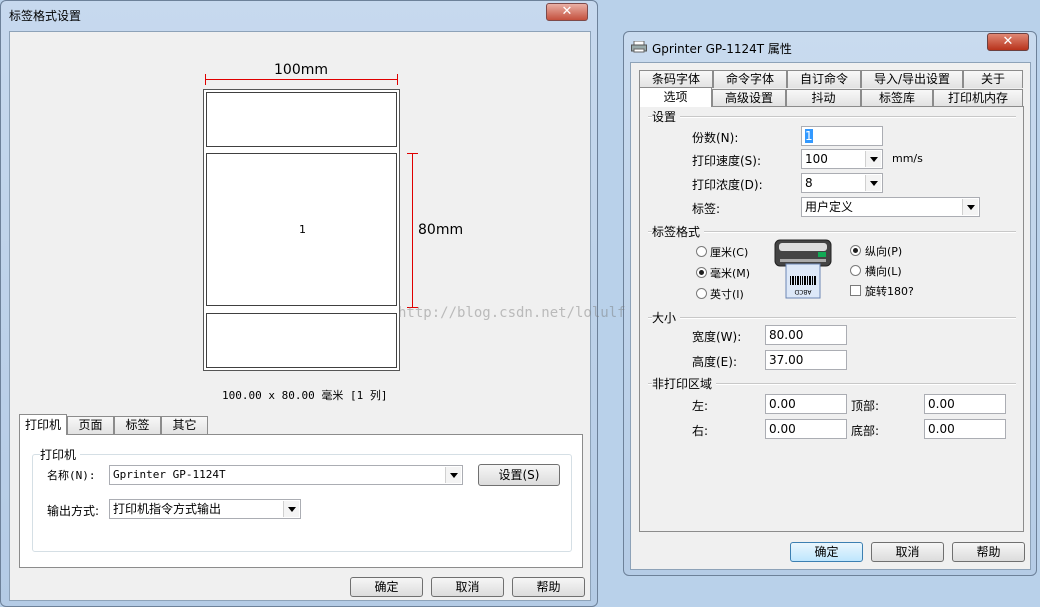 This screenshot has width=1040, height=607. I want to click on label-type-label: 标签:, so click(706, 209).